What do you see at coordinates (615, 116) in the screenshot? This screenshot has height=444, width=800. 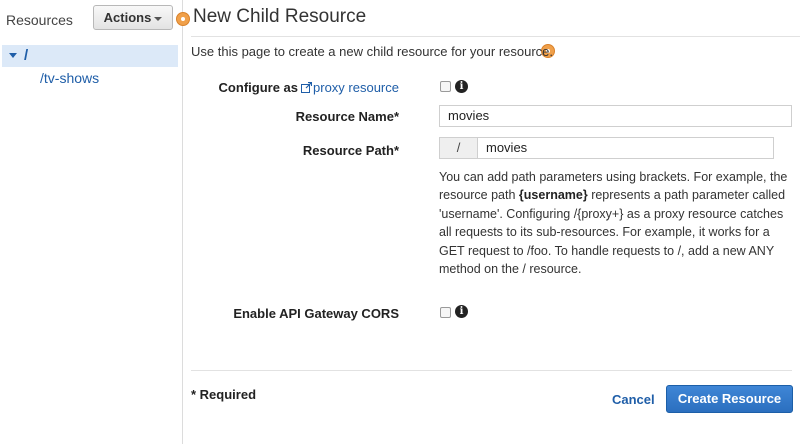 I see `resource-name-input: movies` at bounding box center [615, 116].